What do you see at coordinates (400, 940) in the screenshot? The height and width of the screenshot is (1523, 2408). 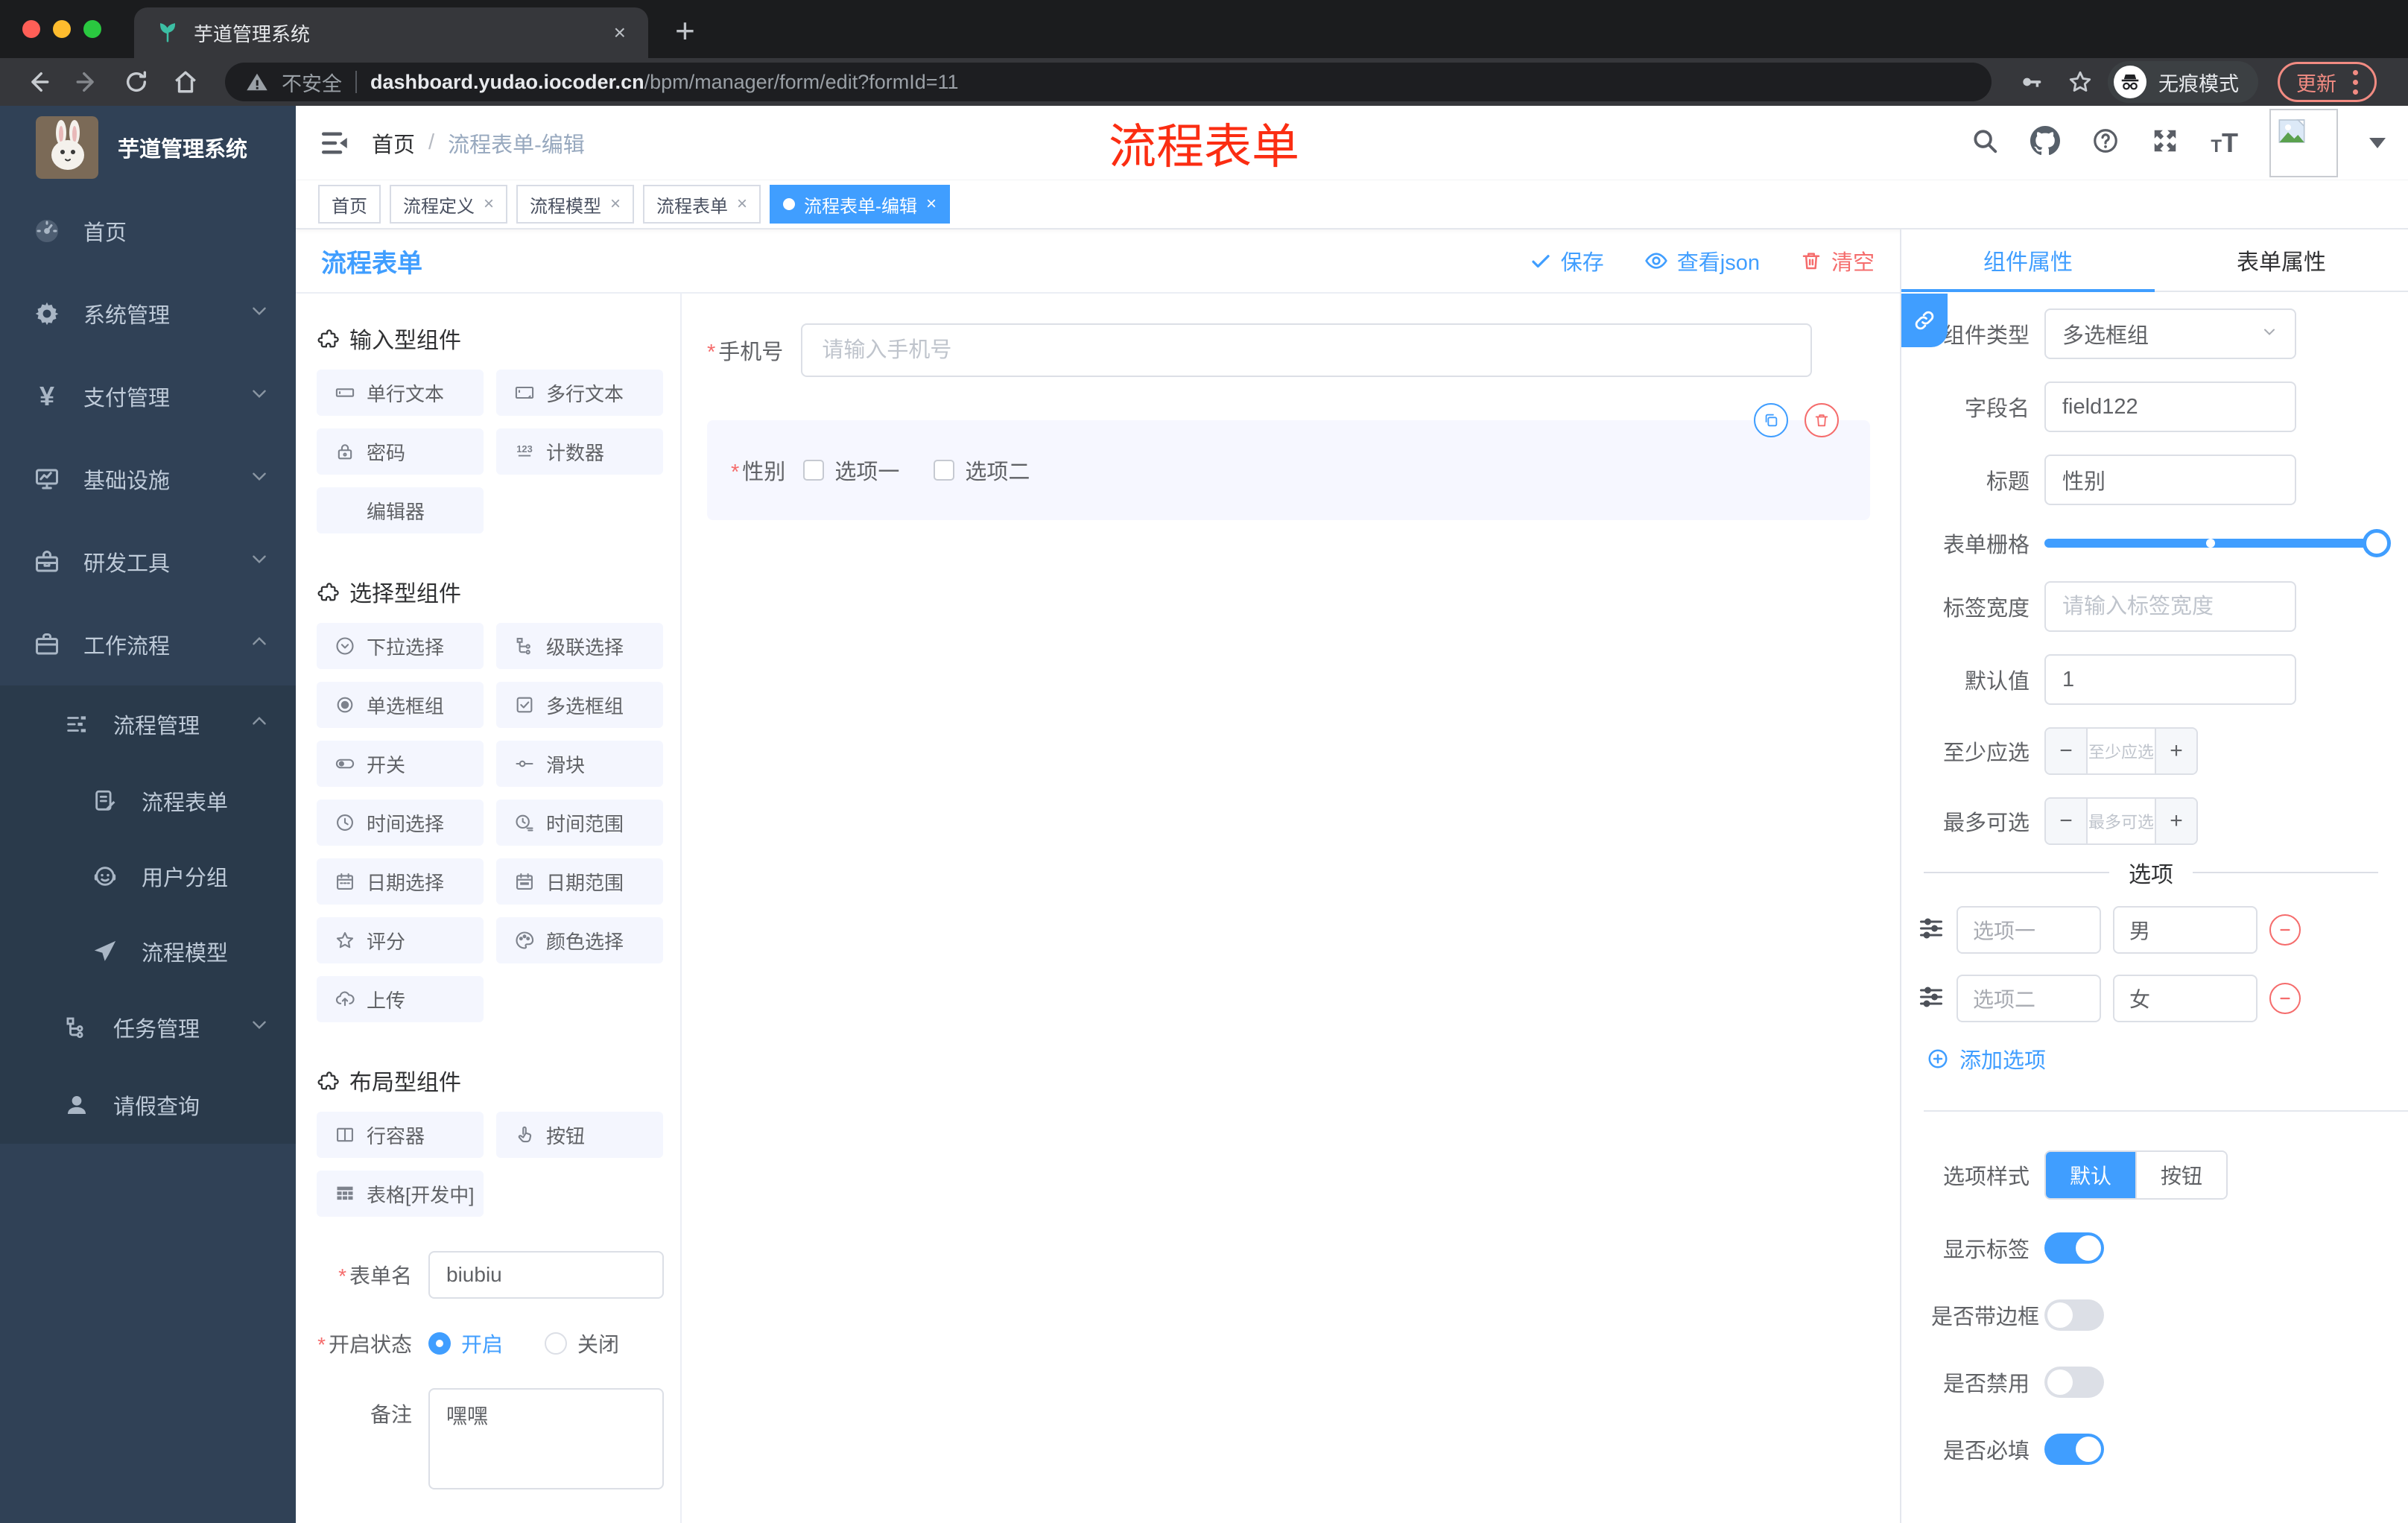 I see `component-rate: 评分` at bounding box center [400, 940].